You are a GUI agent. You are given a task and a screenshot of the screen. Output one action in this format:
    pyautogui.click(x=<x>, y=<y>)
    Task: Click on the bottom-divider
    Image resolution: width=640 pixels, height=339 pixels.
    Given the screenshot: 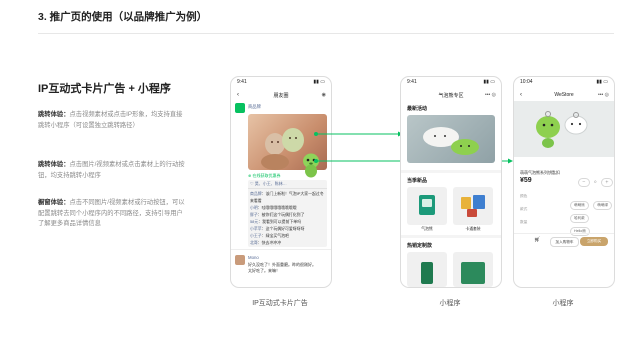 What is the action you would take?
    pyautogui.click(x=564, y=233)
    